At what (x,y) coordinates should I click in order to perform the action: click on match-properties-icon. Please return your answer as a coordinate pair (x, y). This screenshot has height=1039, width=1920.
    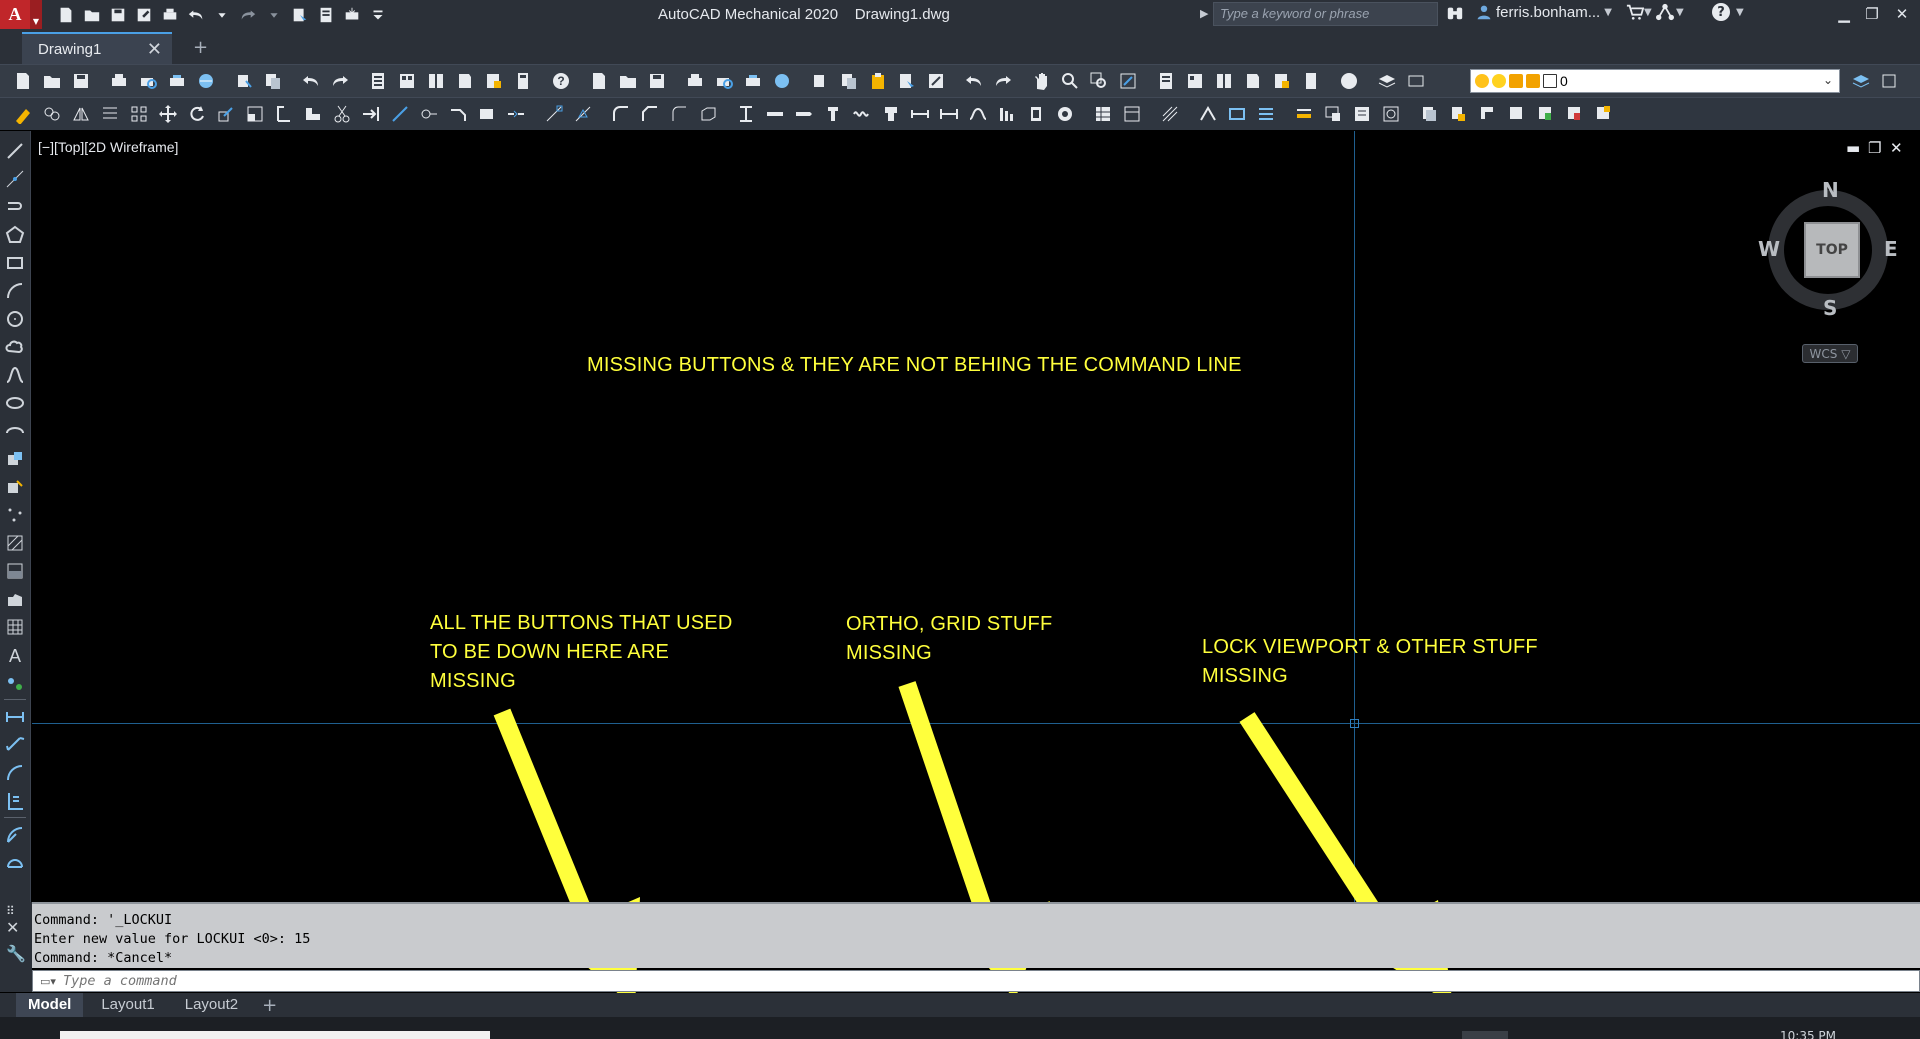
    Looking at the image, I should click on (300, 15).